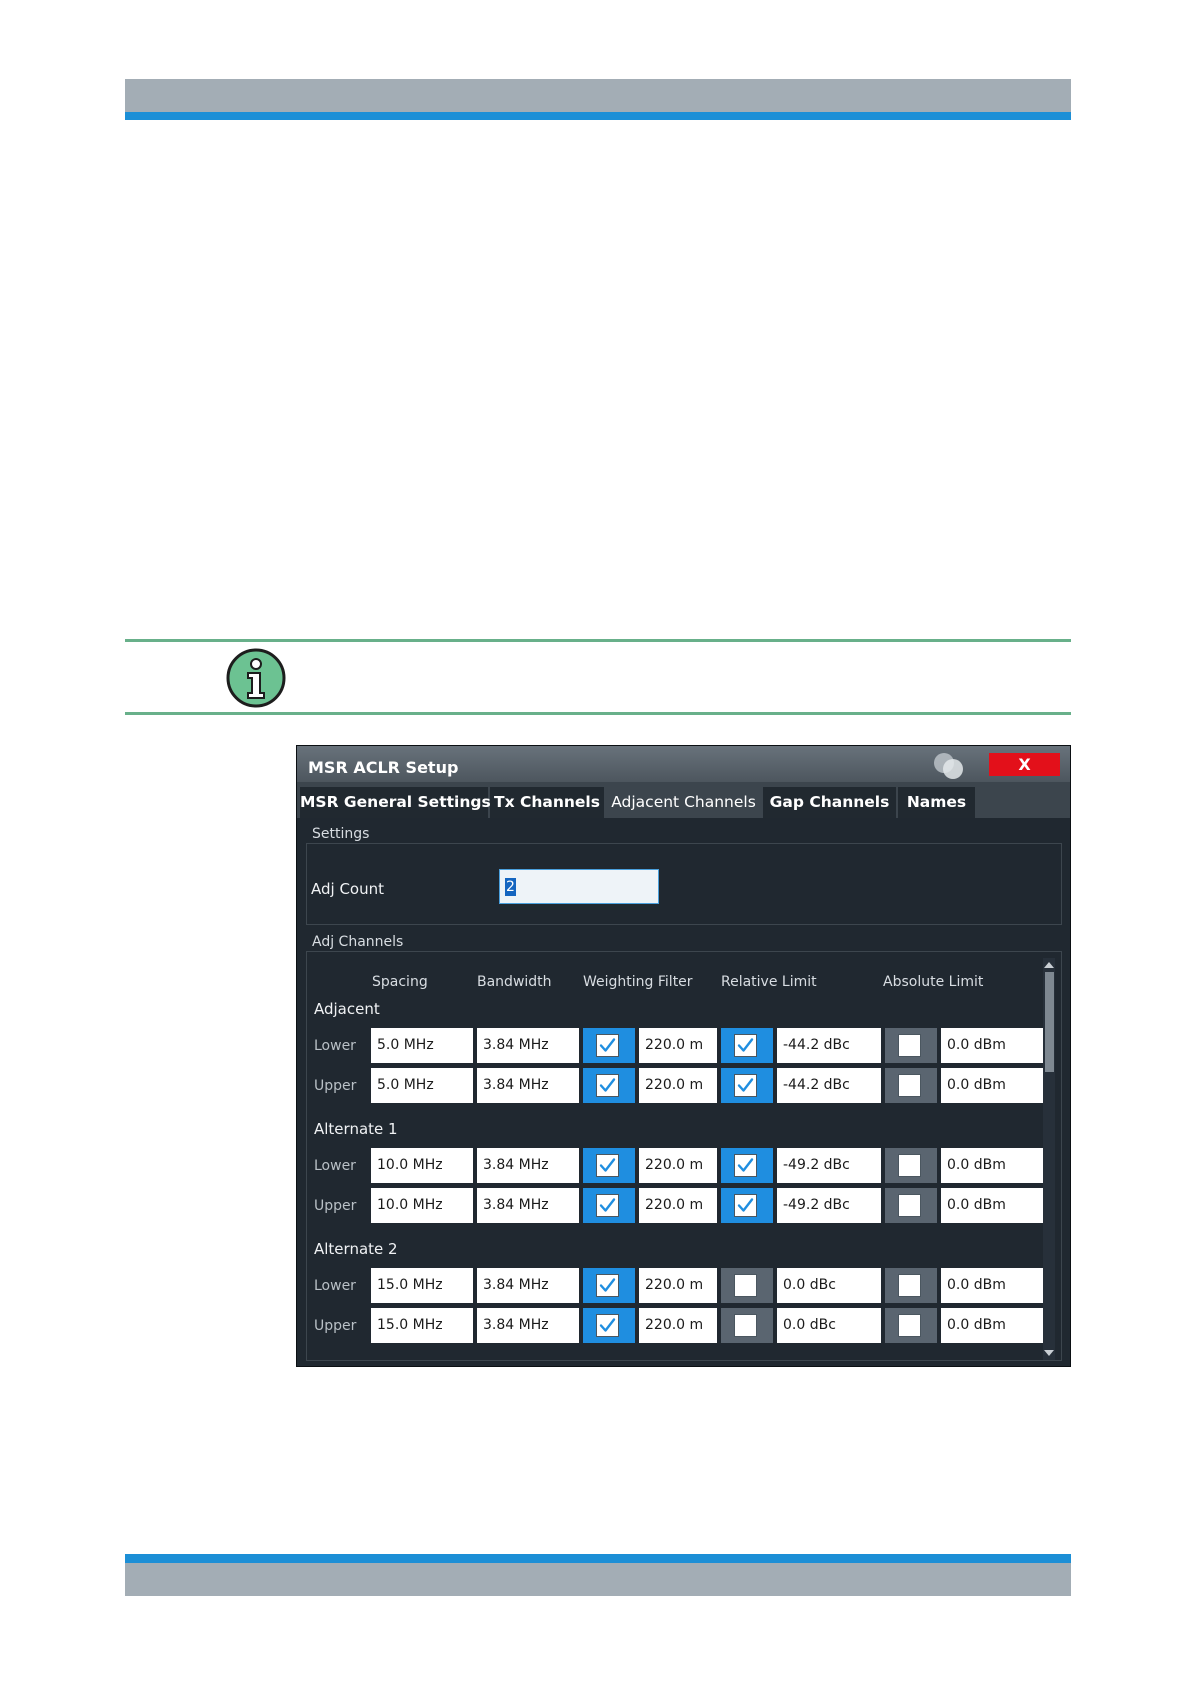 The height and width of the screenshot is (1684, 1191). Describe the element at coordinates (769, 982) in the screenshot. I see `column-header-relative-limit: Relative Limit` at that location.